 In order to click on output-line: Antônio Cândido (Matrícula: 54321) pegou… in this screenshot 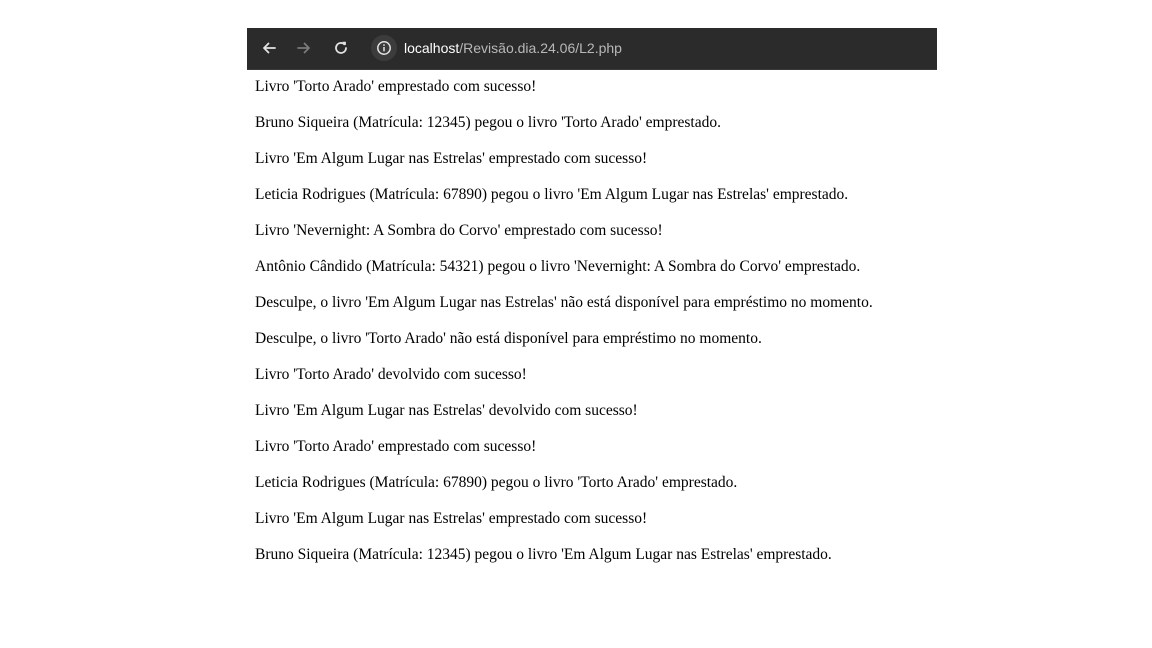, I will do `click(558, 266)`.